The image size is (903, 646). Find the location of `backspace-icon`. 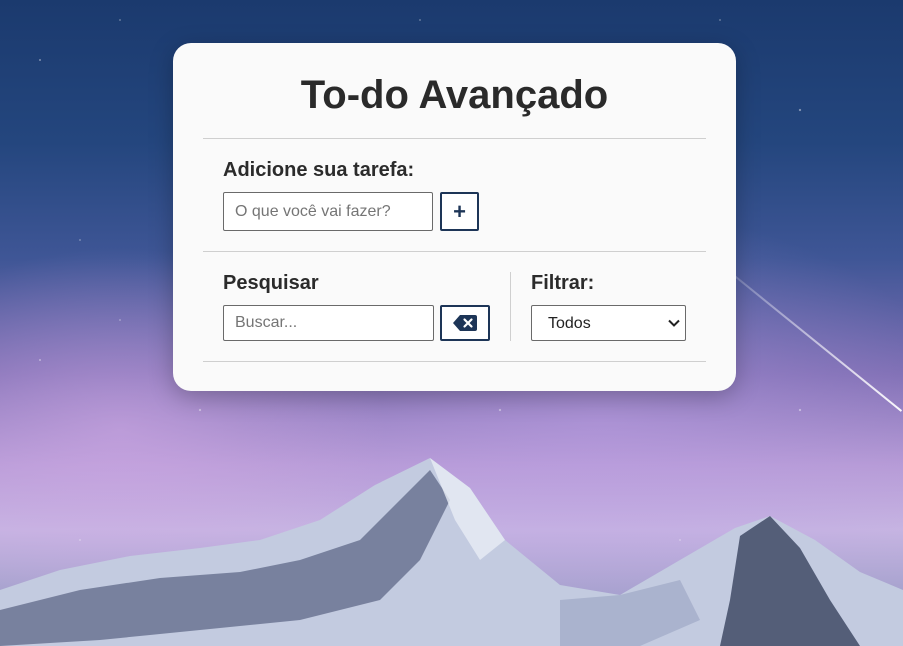

backspace-icon is located at coordinates (465, 323).